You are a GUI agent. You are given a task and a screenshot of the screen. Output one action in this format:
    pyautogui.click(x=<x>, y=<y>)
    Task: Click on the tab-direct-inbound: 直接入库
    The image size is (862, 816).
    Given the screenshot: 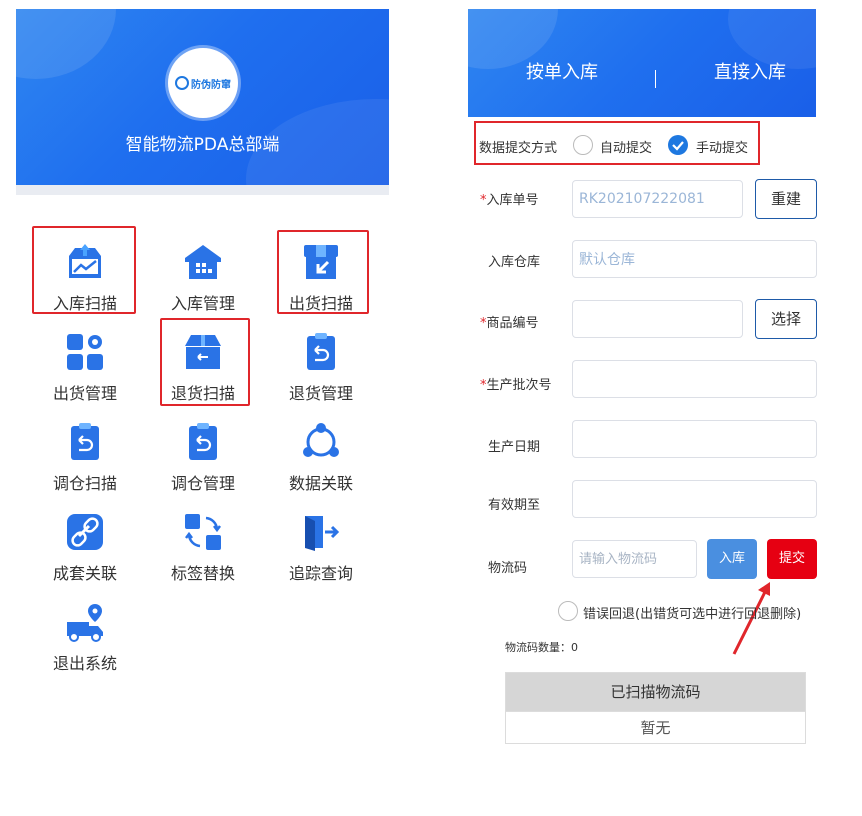 What is the action you would take?
    pyautogui.click(x=750, y=71)
    